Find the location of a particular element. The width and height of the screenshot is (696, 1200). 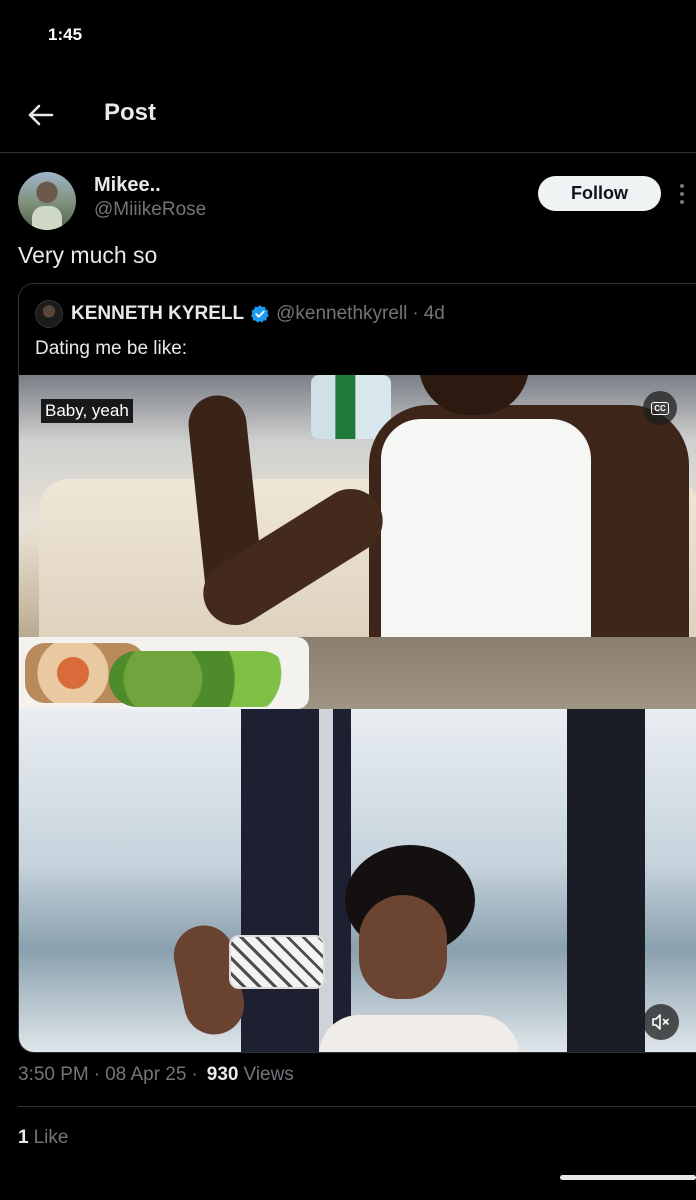

quoted-post-text: Dating me be like: is located at coordinates (111, 348).